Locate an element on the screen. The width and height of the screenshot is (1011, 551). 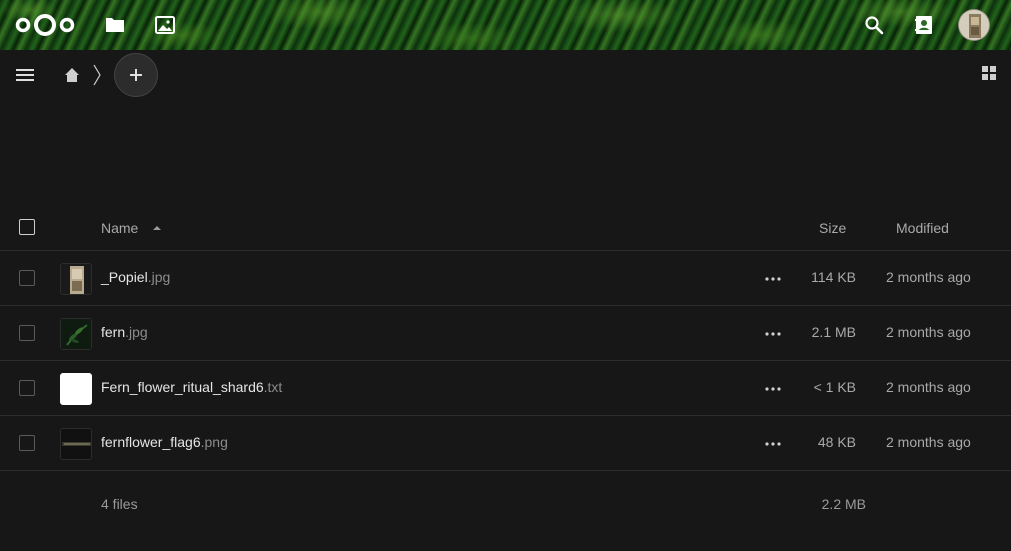
file-extension: .png is located at coordinates (214, 442).